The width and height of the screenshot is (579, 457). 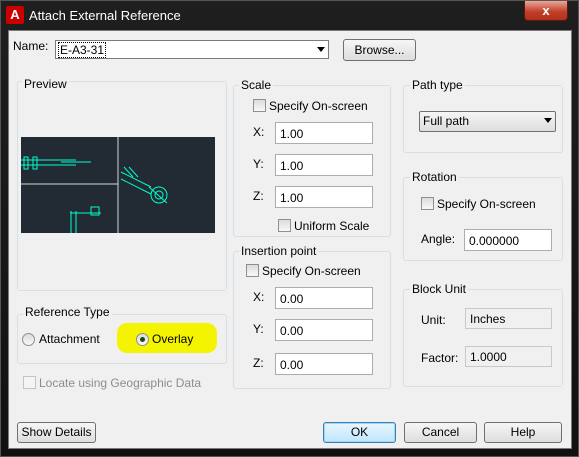 What do you see at coordinates (120, 383) in the screenshot?
I see `geo-label: Locate using Geographic Data` at bounding box center [120, 383].